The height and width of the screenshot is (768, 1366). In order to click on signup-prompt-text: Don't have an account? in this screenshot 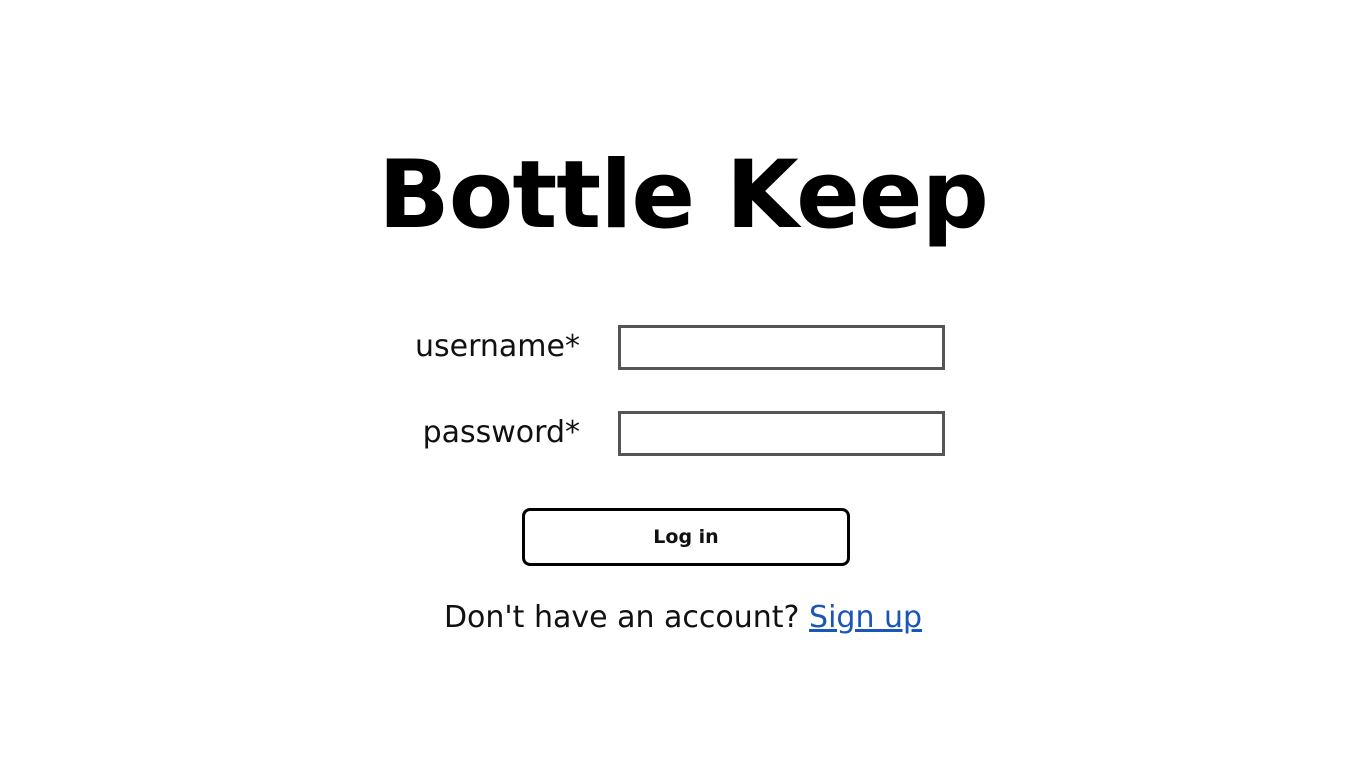, I will do `click(621, 617)`.